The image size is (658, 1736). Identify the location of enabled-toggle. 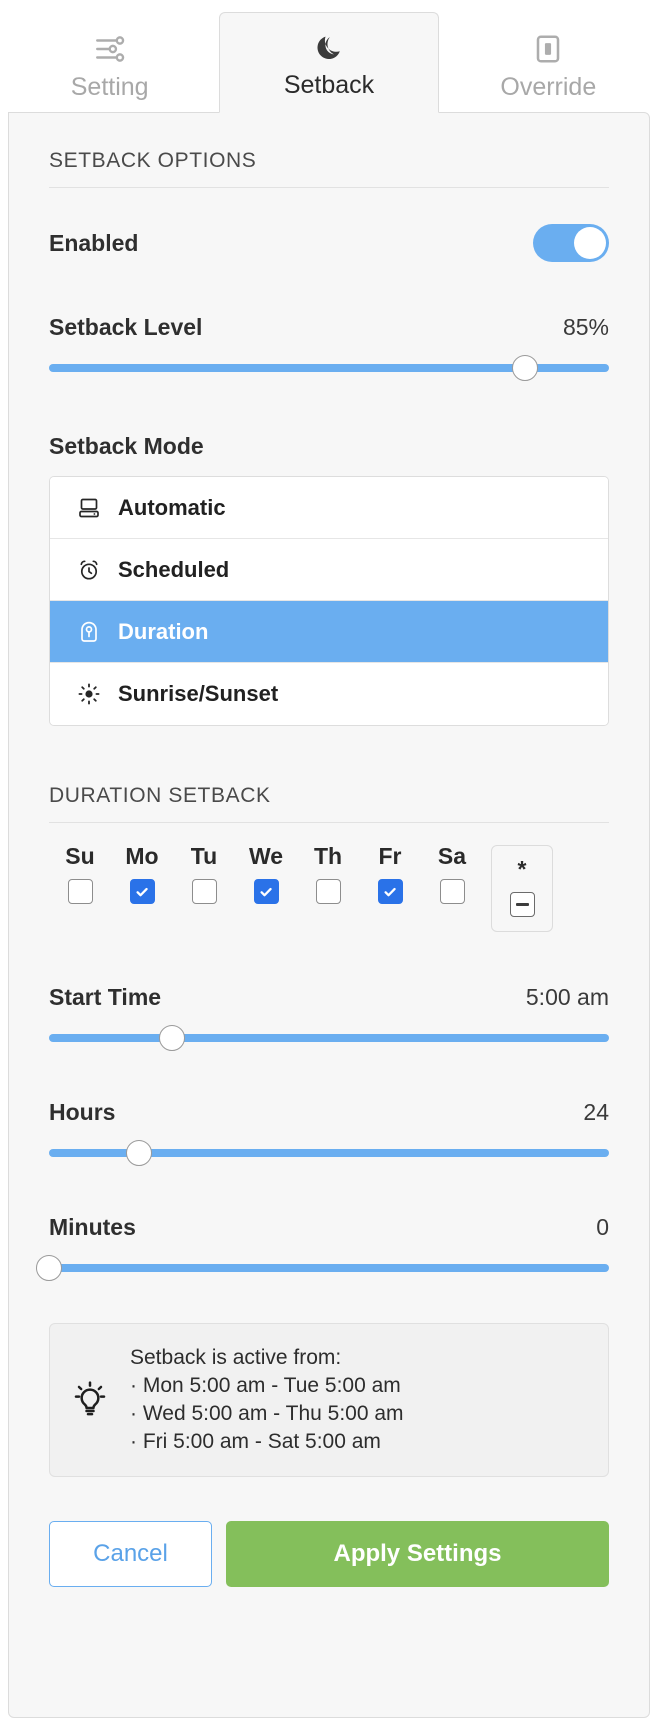
(571, 243).